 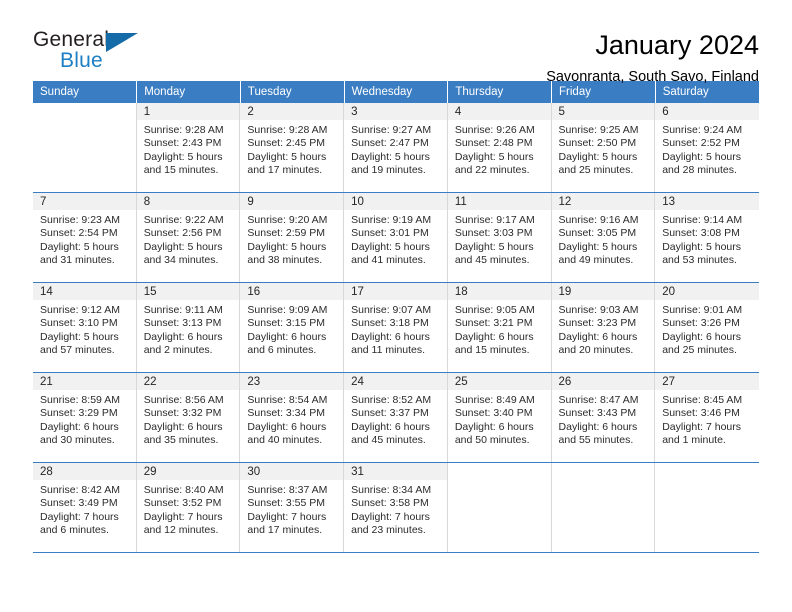 What do you see at coordinates (84, 111) in the screenshot?
I see `day-number` at bounding box center [84, 111].